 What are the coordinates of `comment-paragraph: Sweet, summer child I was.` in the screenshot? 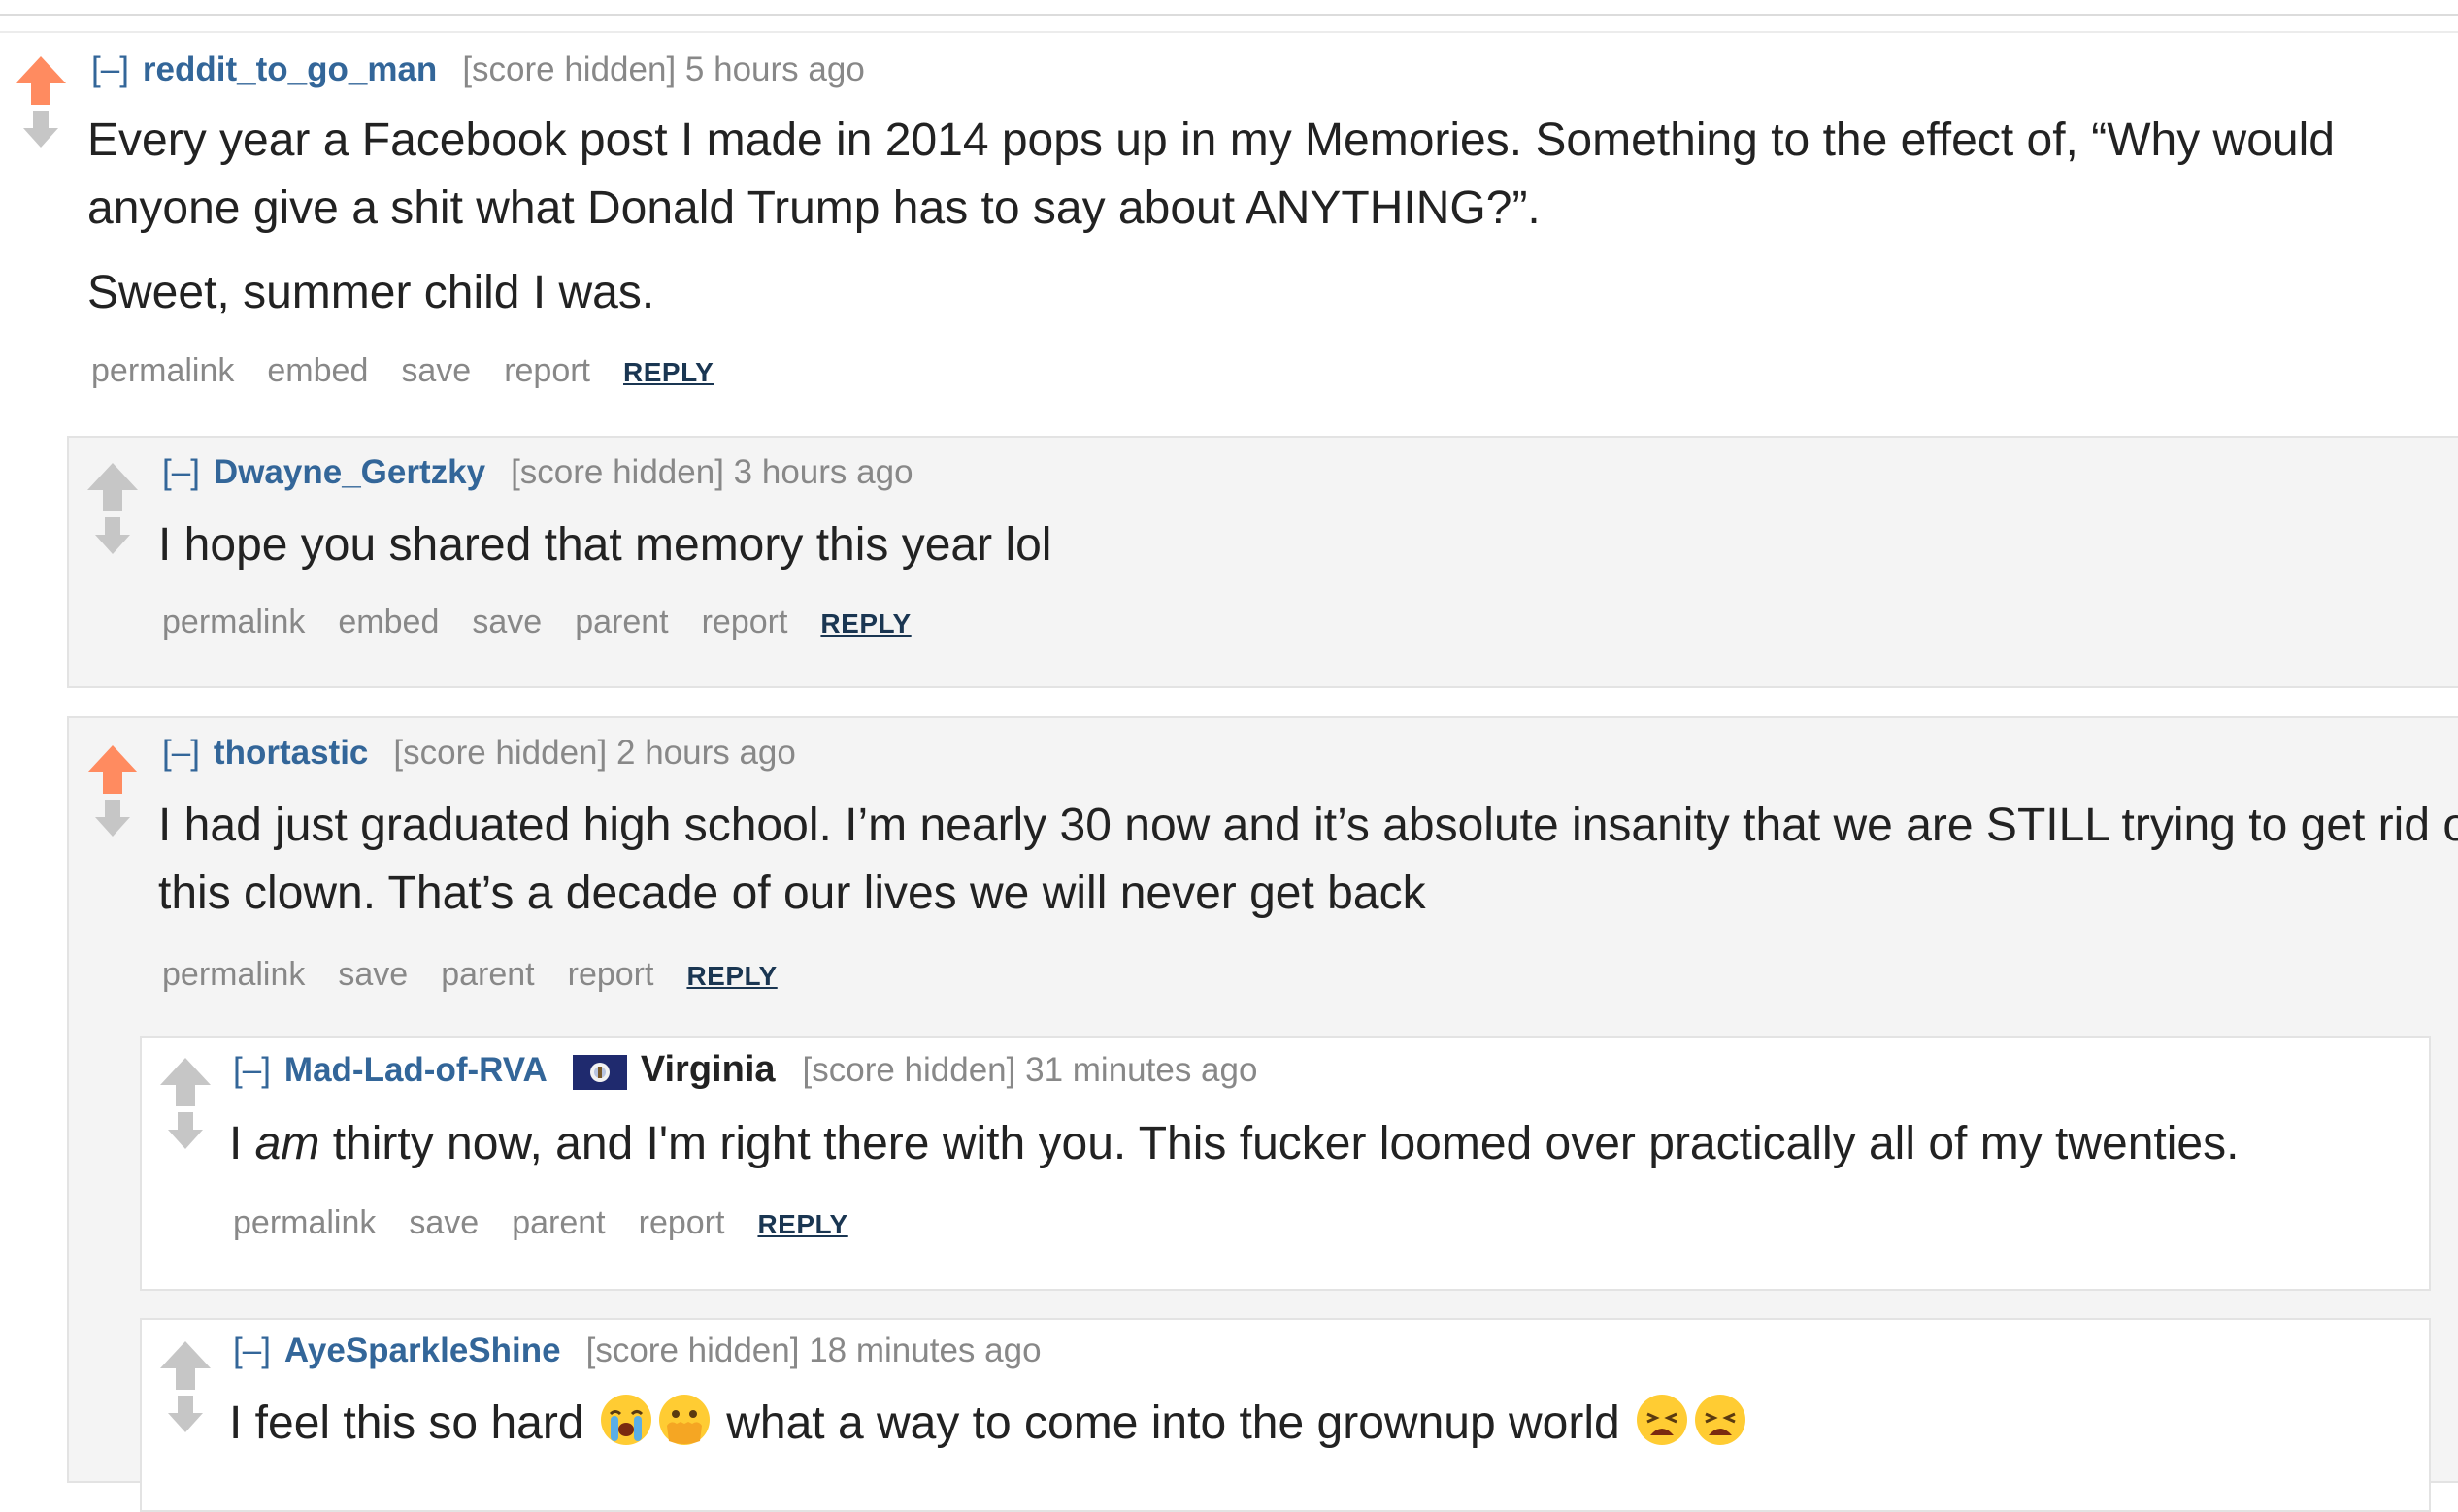 It's located at (371, 292).